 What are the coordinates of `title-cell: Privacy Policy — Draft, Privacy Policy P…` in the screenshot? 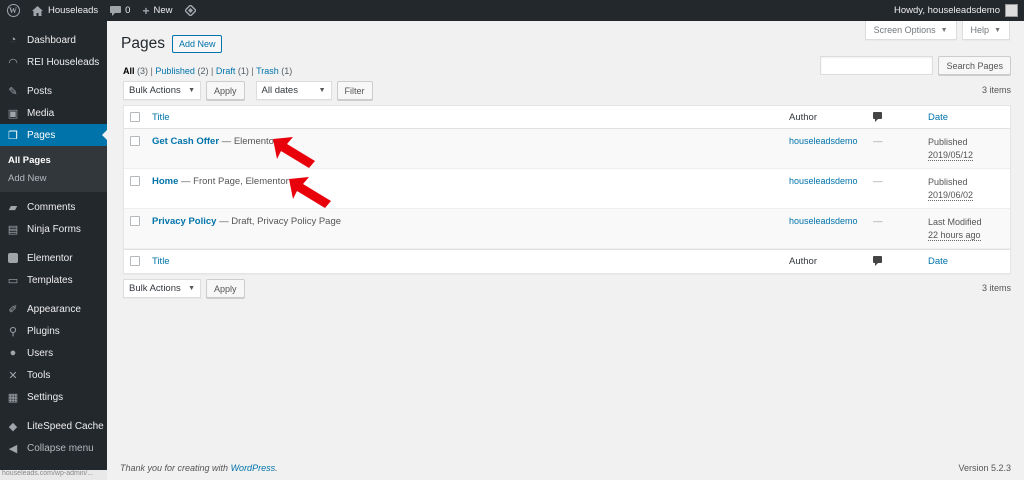 It's located at (246, 221).